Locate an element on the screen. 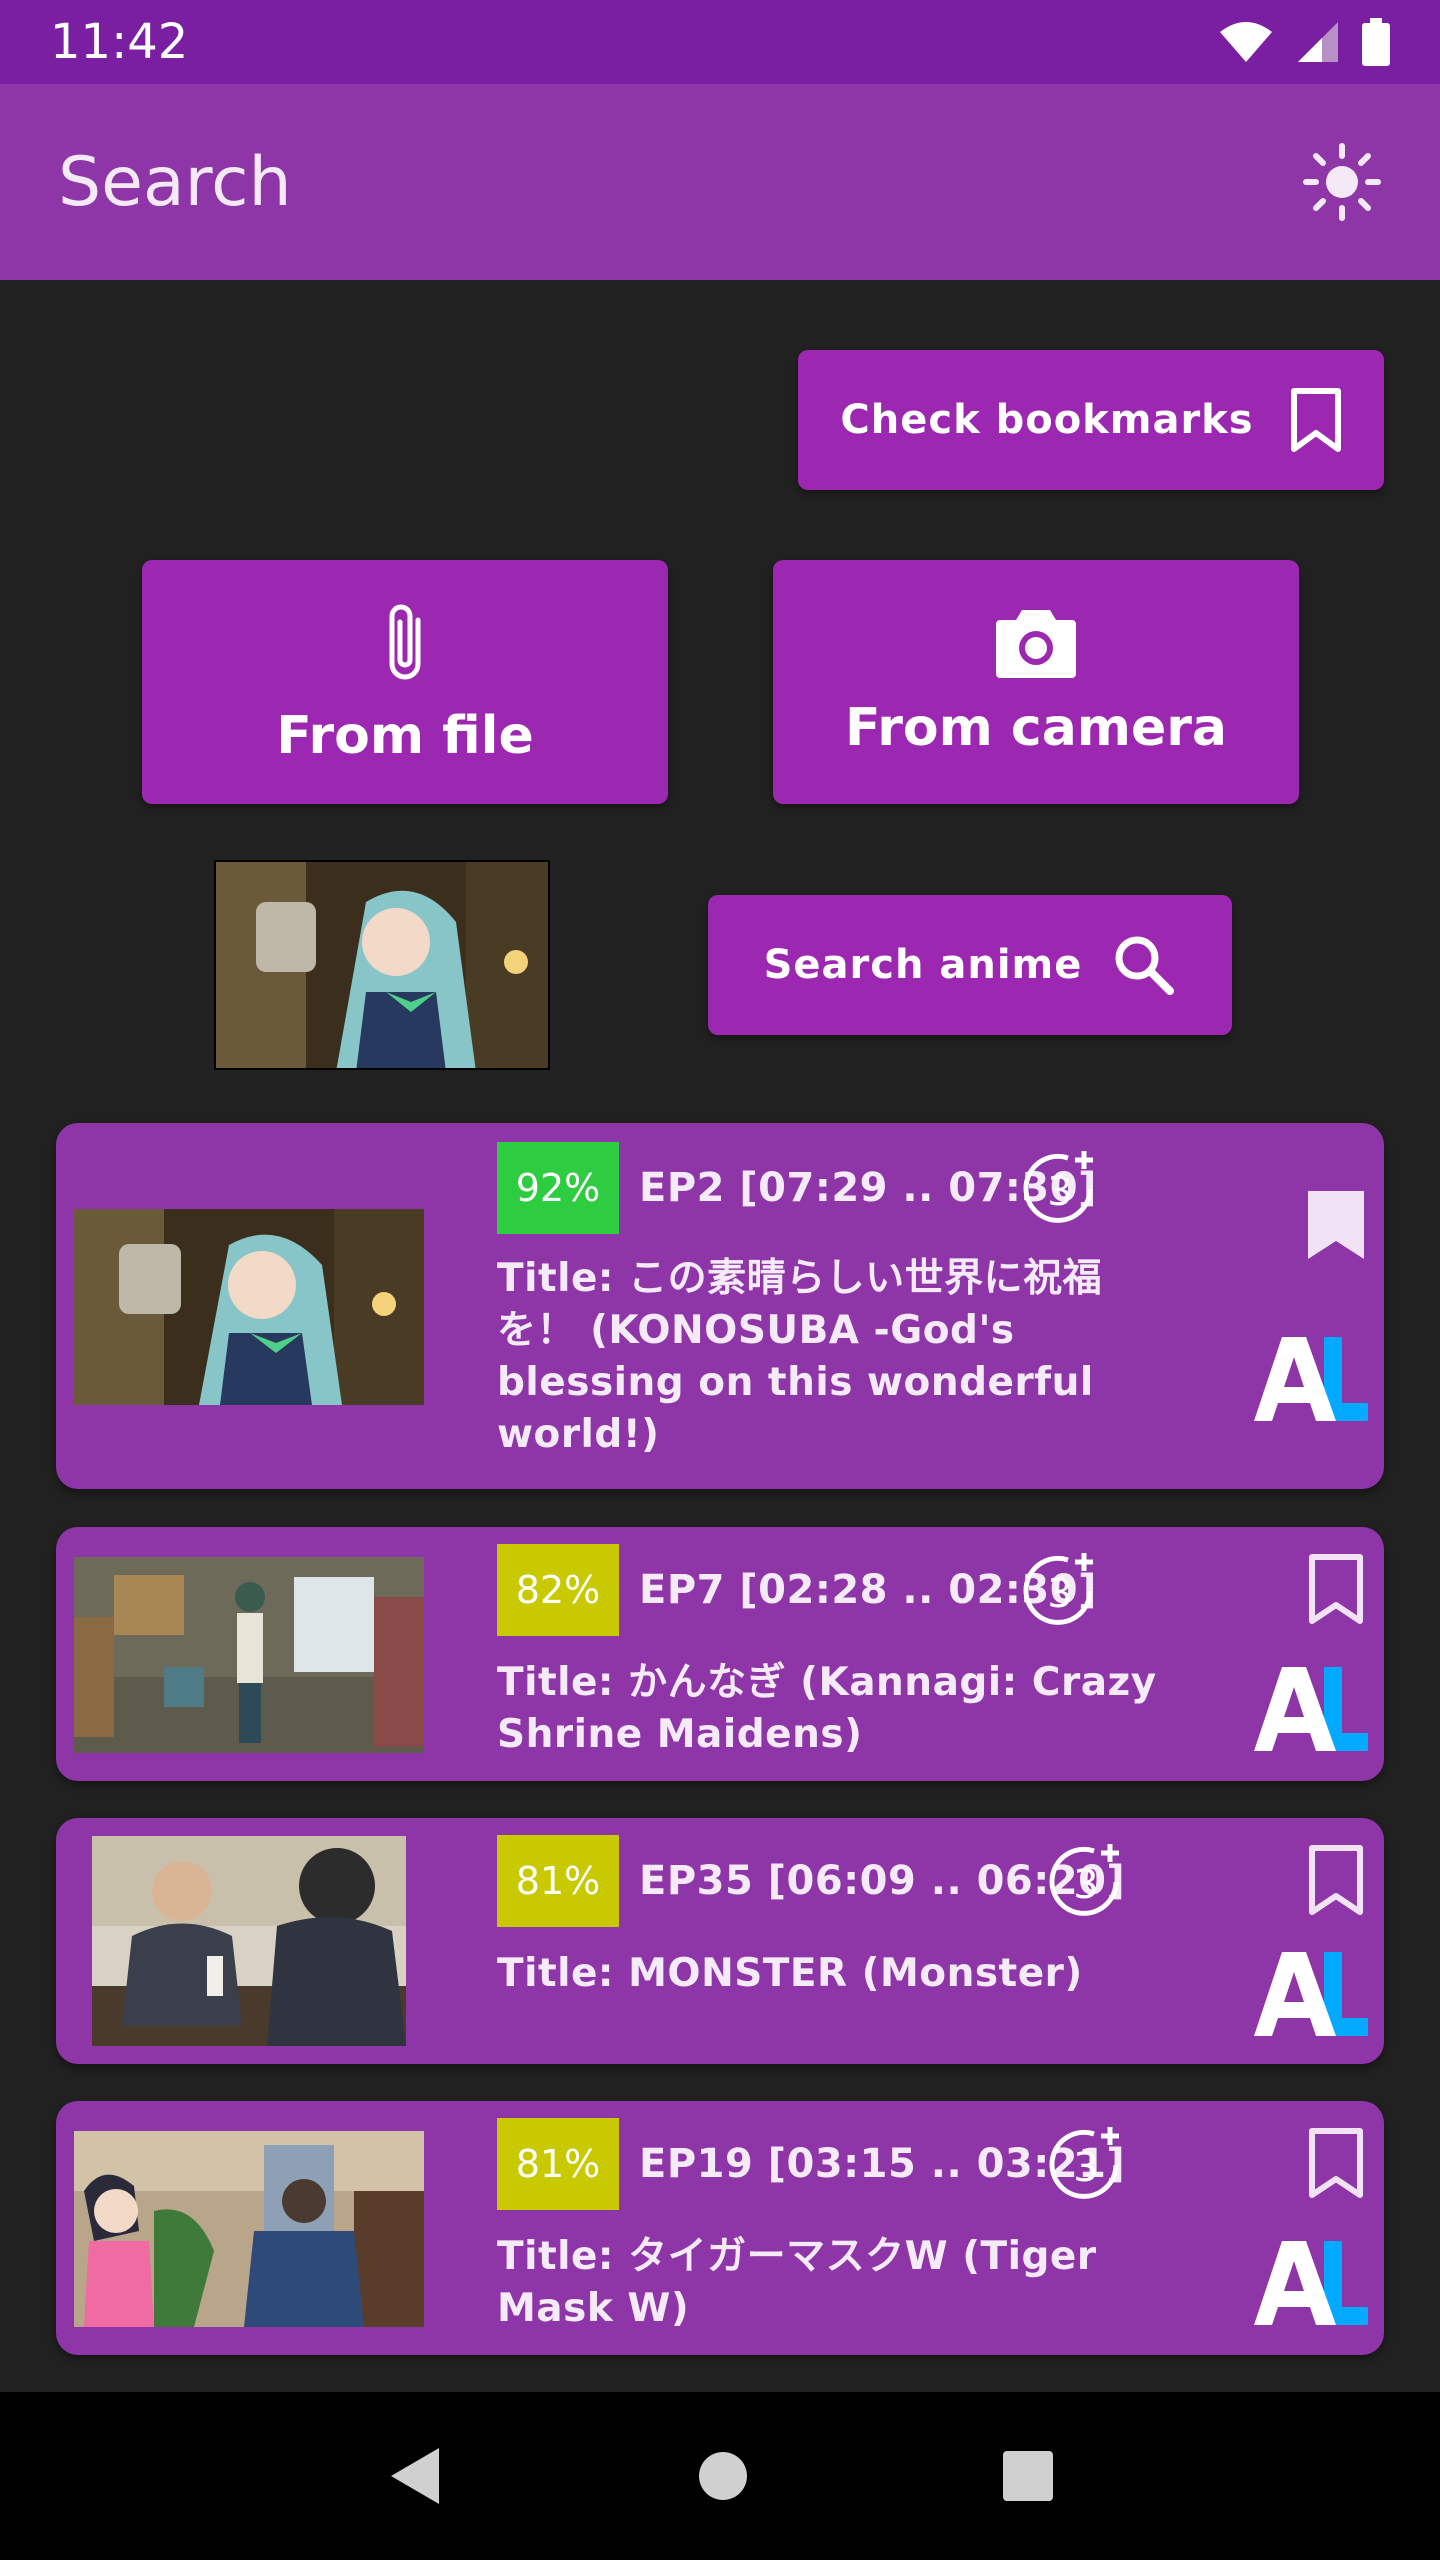  wifi-icon is located at coordinates (1246, 42).